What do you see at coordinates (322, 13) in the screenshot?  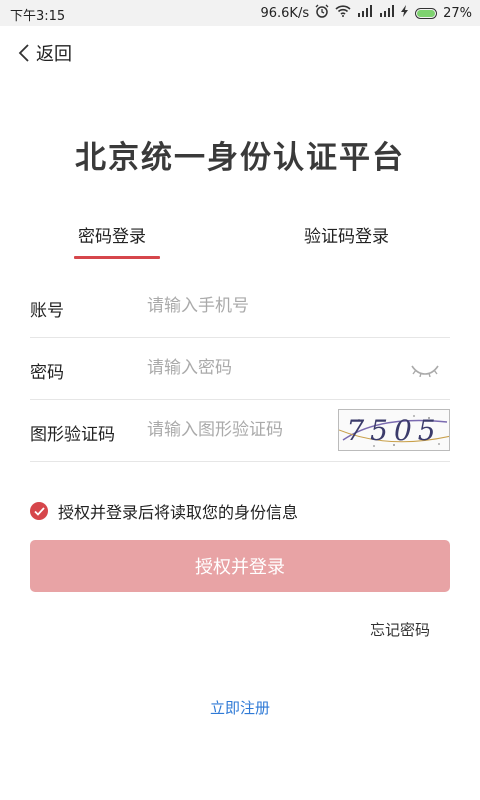 I see `alarm-icon` at bounding box center [322, 13].